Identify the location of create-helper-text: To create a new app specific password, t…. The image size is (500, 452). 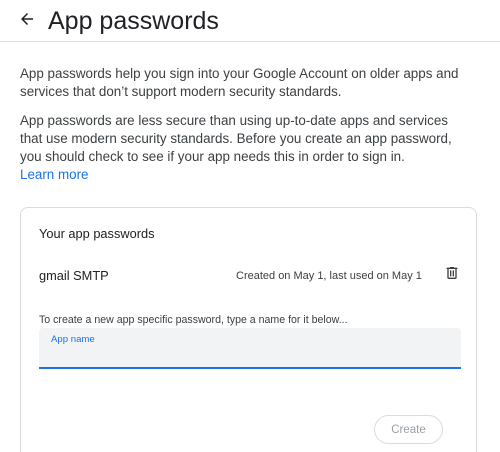
(193, 320).